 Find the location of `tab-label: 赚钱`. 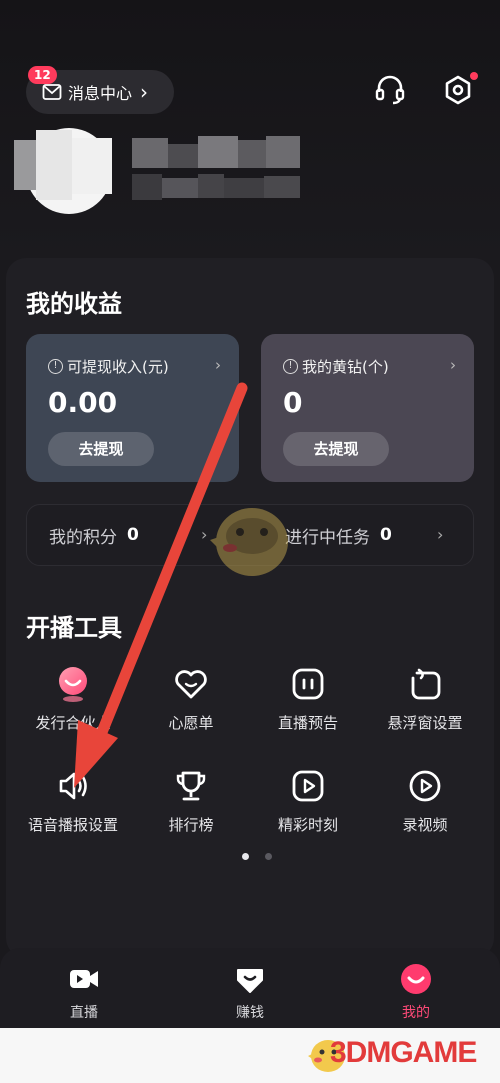

tab-label: 赚钱 is located at coordinates (250, 1013).